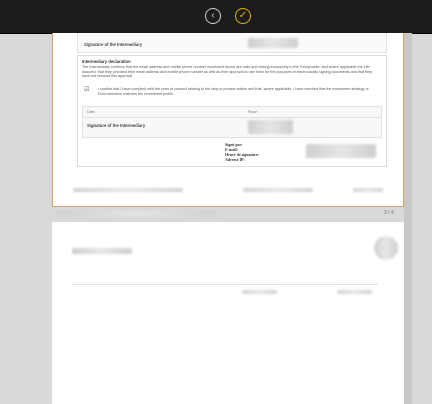 Image resolution: width=432 pixels, height=404 pixels. I want to click on blurred-text-mid, so click(259, 292).